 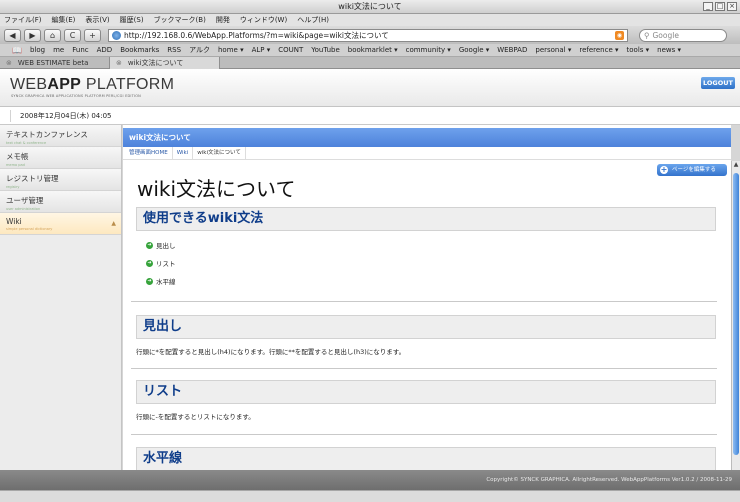 What do you see at coordinates (373, 50) in the screenshot?
I see `bookmark-item: bookmarklet ▾` at bounding box center [373, 50].